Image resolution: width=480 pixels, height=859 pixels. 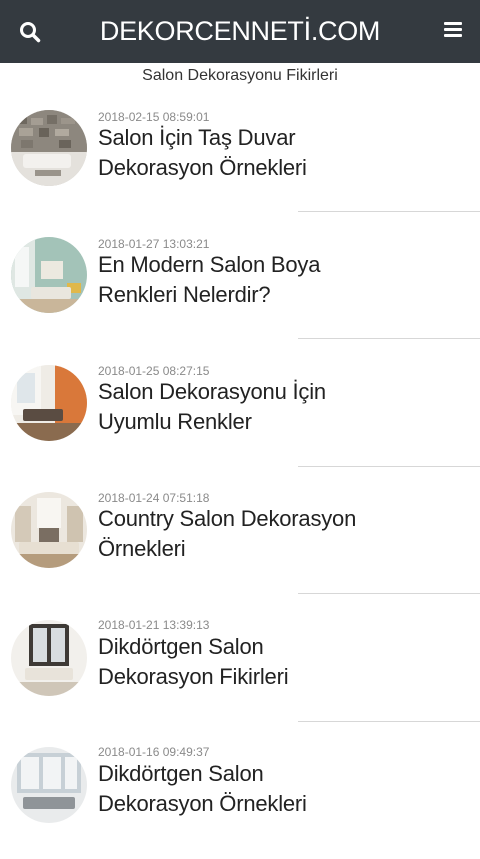 I want to click on menu-button, so click(x=453, y=32).